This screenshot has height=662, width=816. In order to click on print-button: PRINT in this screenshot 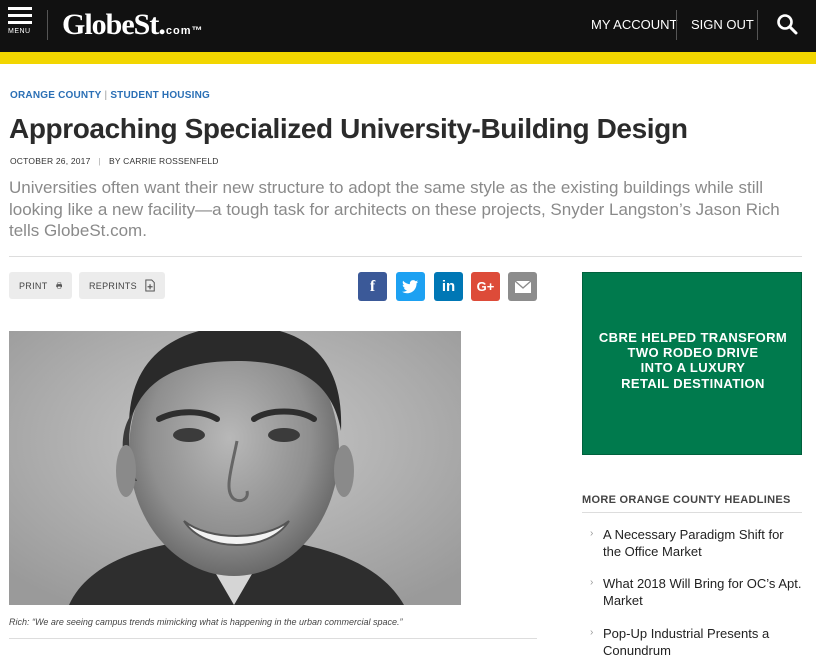, I will do `click(40, 285)`.